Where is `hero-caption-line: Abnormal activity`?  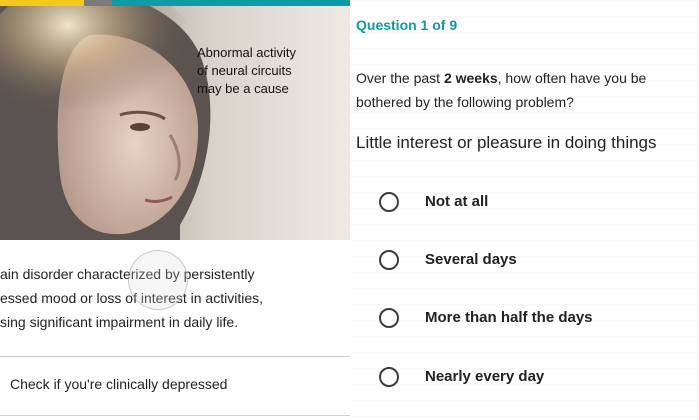
hero-caption-line: Abnormal activity is located at coordinates (246, 52).